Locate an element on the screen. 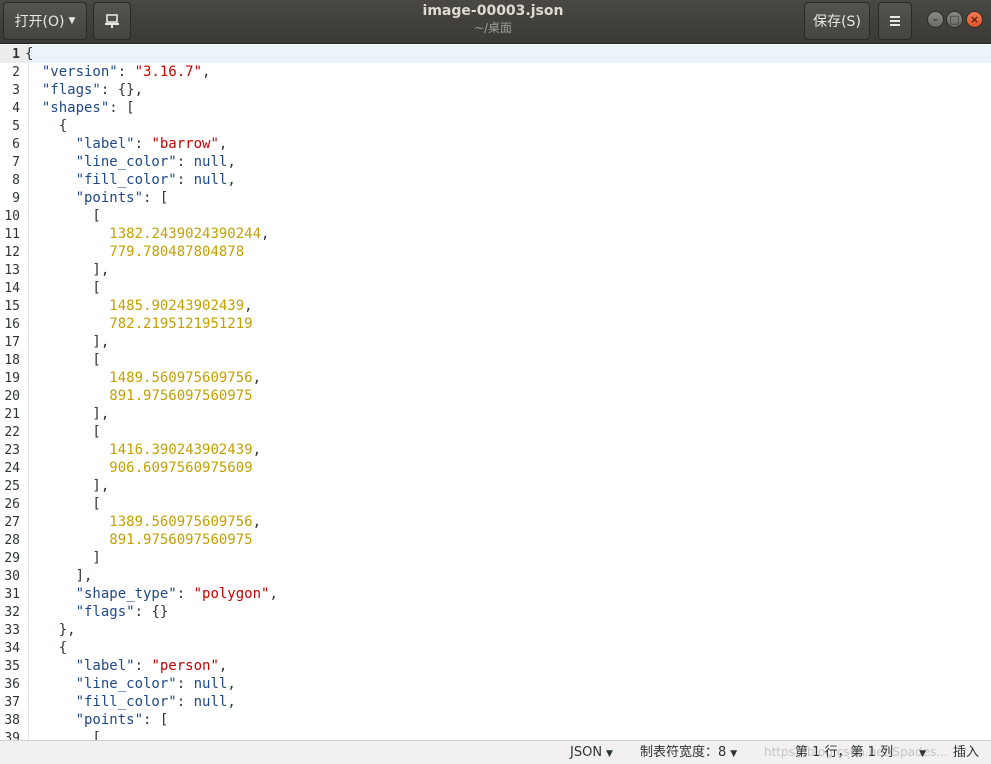 The width and height of the screenshot is (991, 764). code-text: "shapes": [ is located at coordinates (80, 108).